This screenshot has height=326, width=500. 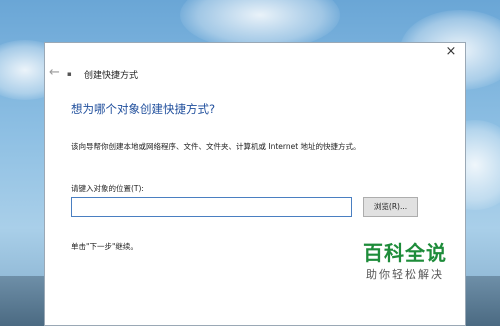 I want to click on next-hint: 单击"下一步"继续。, so click(x=104, y=246).